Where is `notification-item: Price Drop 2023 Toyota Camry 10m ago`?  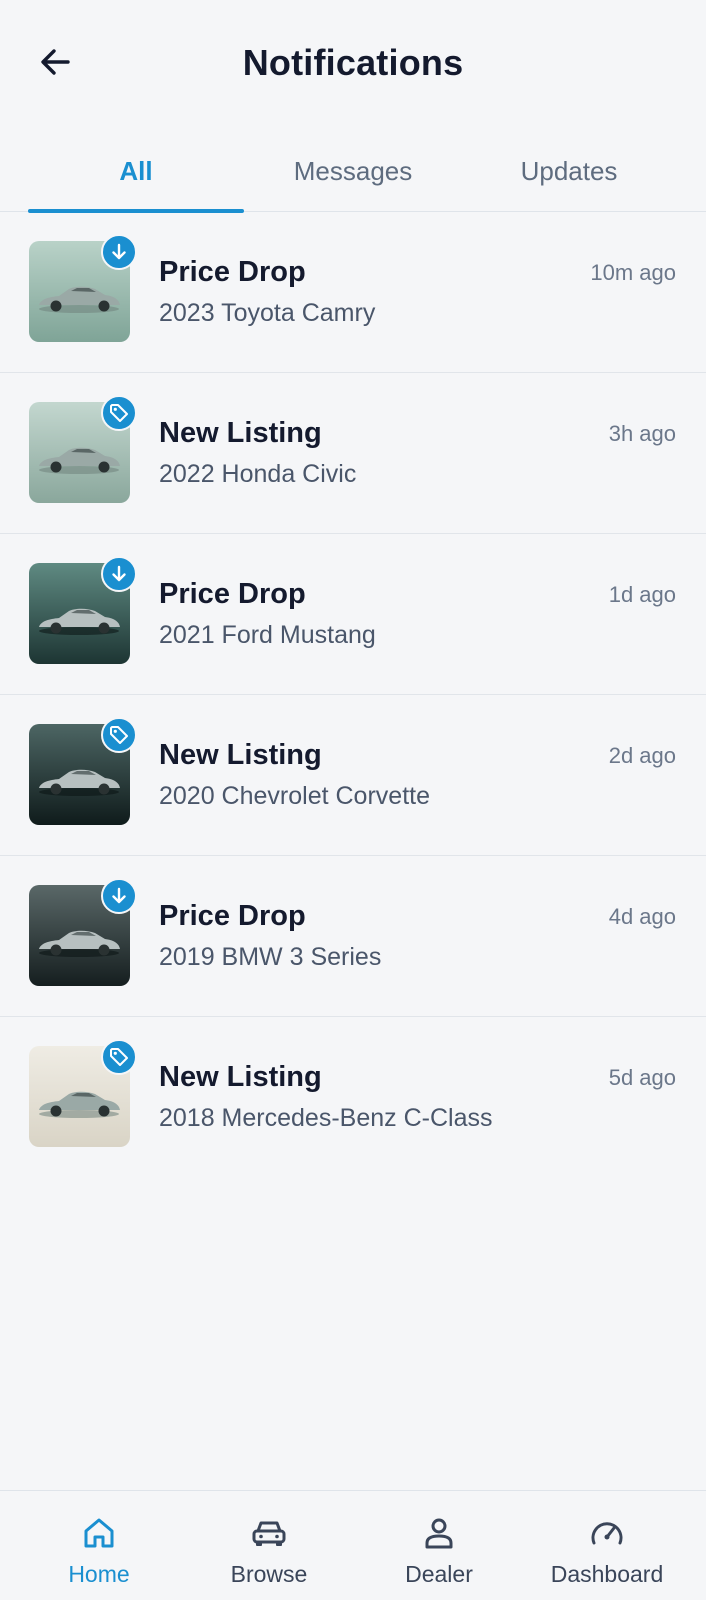 notification-item: Price Drop 2023 Toyota Camry 10m ago is located at coordinates (353, 292).